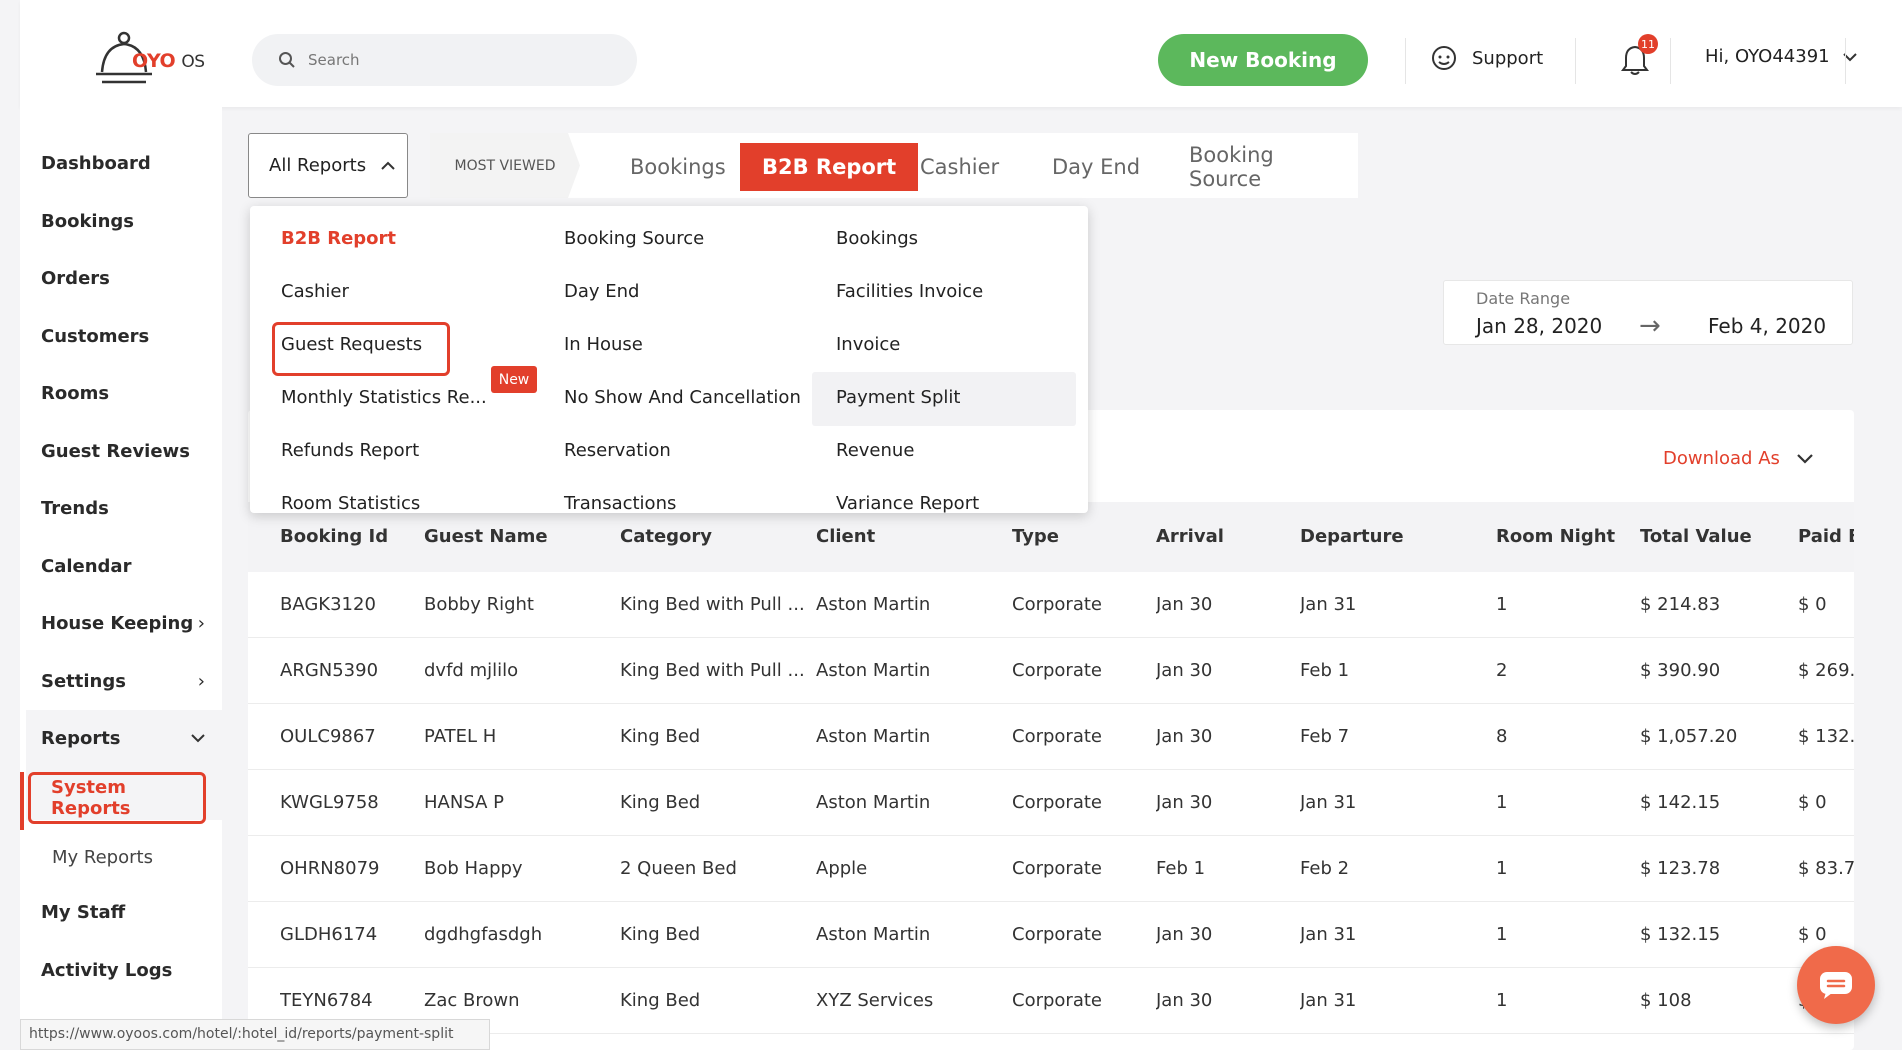 The width and height of the screenshot is (1902, 1050). What do you see at coordinates (907, 503) in the screenshot?
I see `dropdown-item-variance-report: Variance Report` at bounding box center [907, 503].